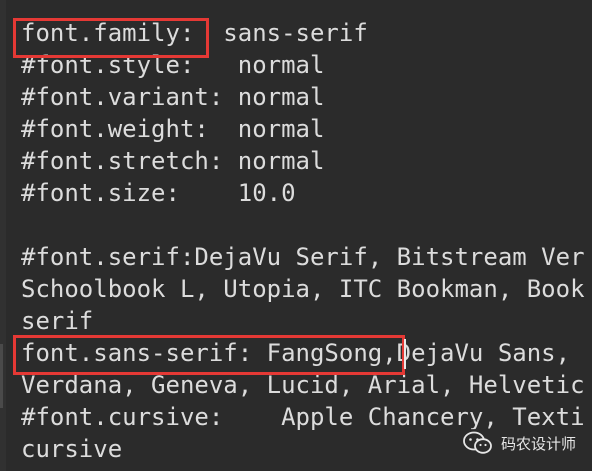 Image resolution: width=592 pixels, height=471 pixels. What do you see at coordinates (1, 376) in the screenshot?
I see `change-marker` at bounding box center [1, 376].